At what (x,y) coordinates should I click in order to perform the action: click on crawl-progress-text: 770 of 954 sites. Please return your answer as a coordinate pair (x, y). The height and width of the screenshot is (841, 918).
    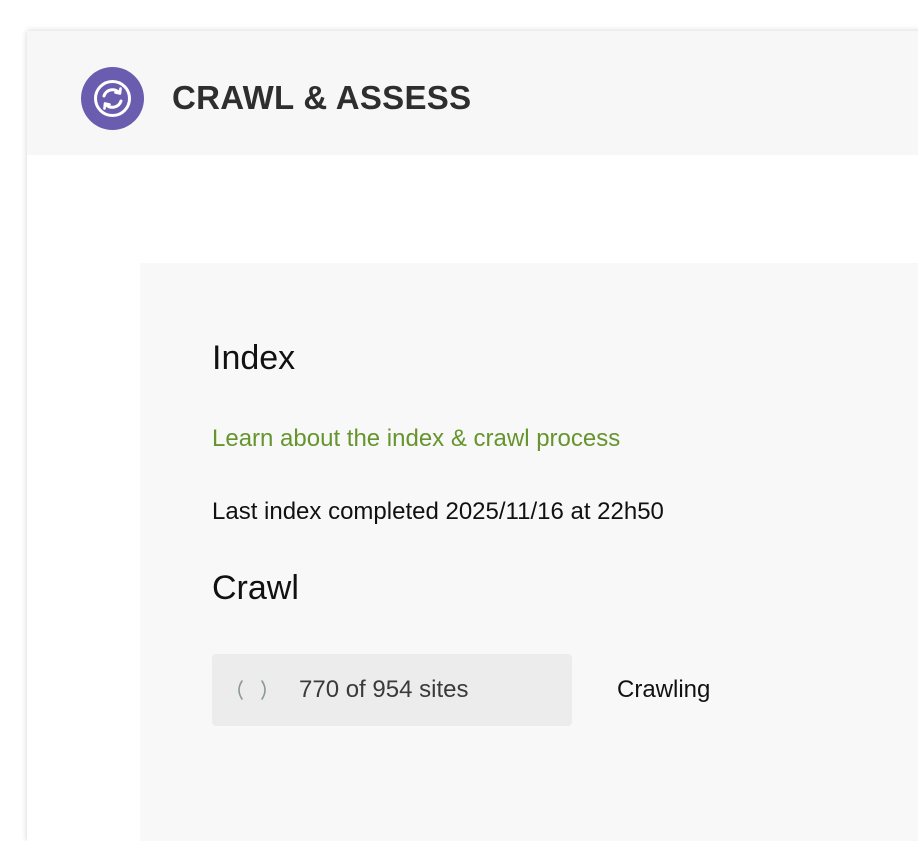
    Looking at the image, I should click on (384, 689).